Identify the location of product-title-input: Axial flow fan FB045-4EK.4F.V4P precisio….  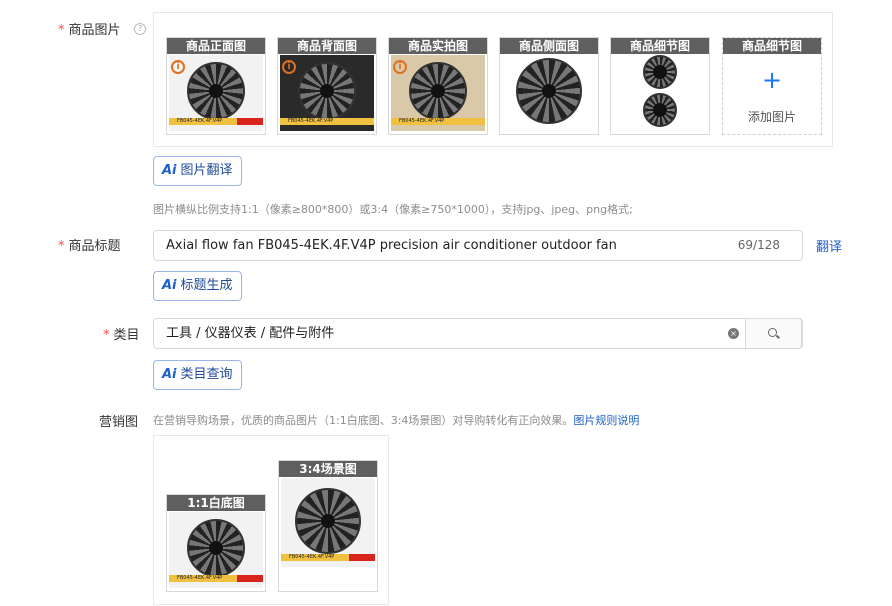
(478, 245).